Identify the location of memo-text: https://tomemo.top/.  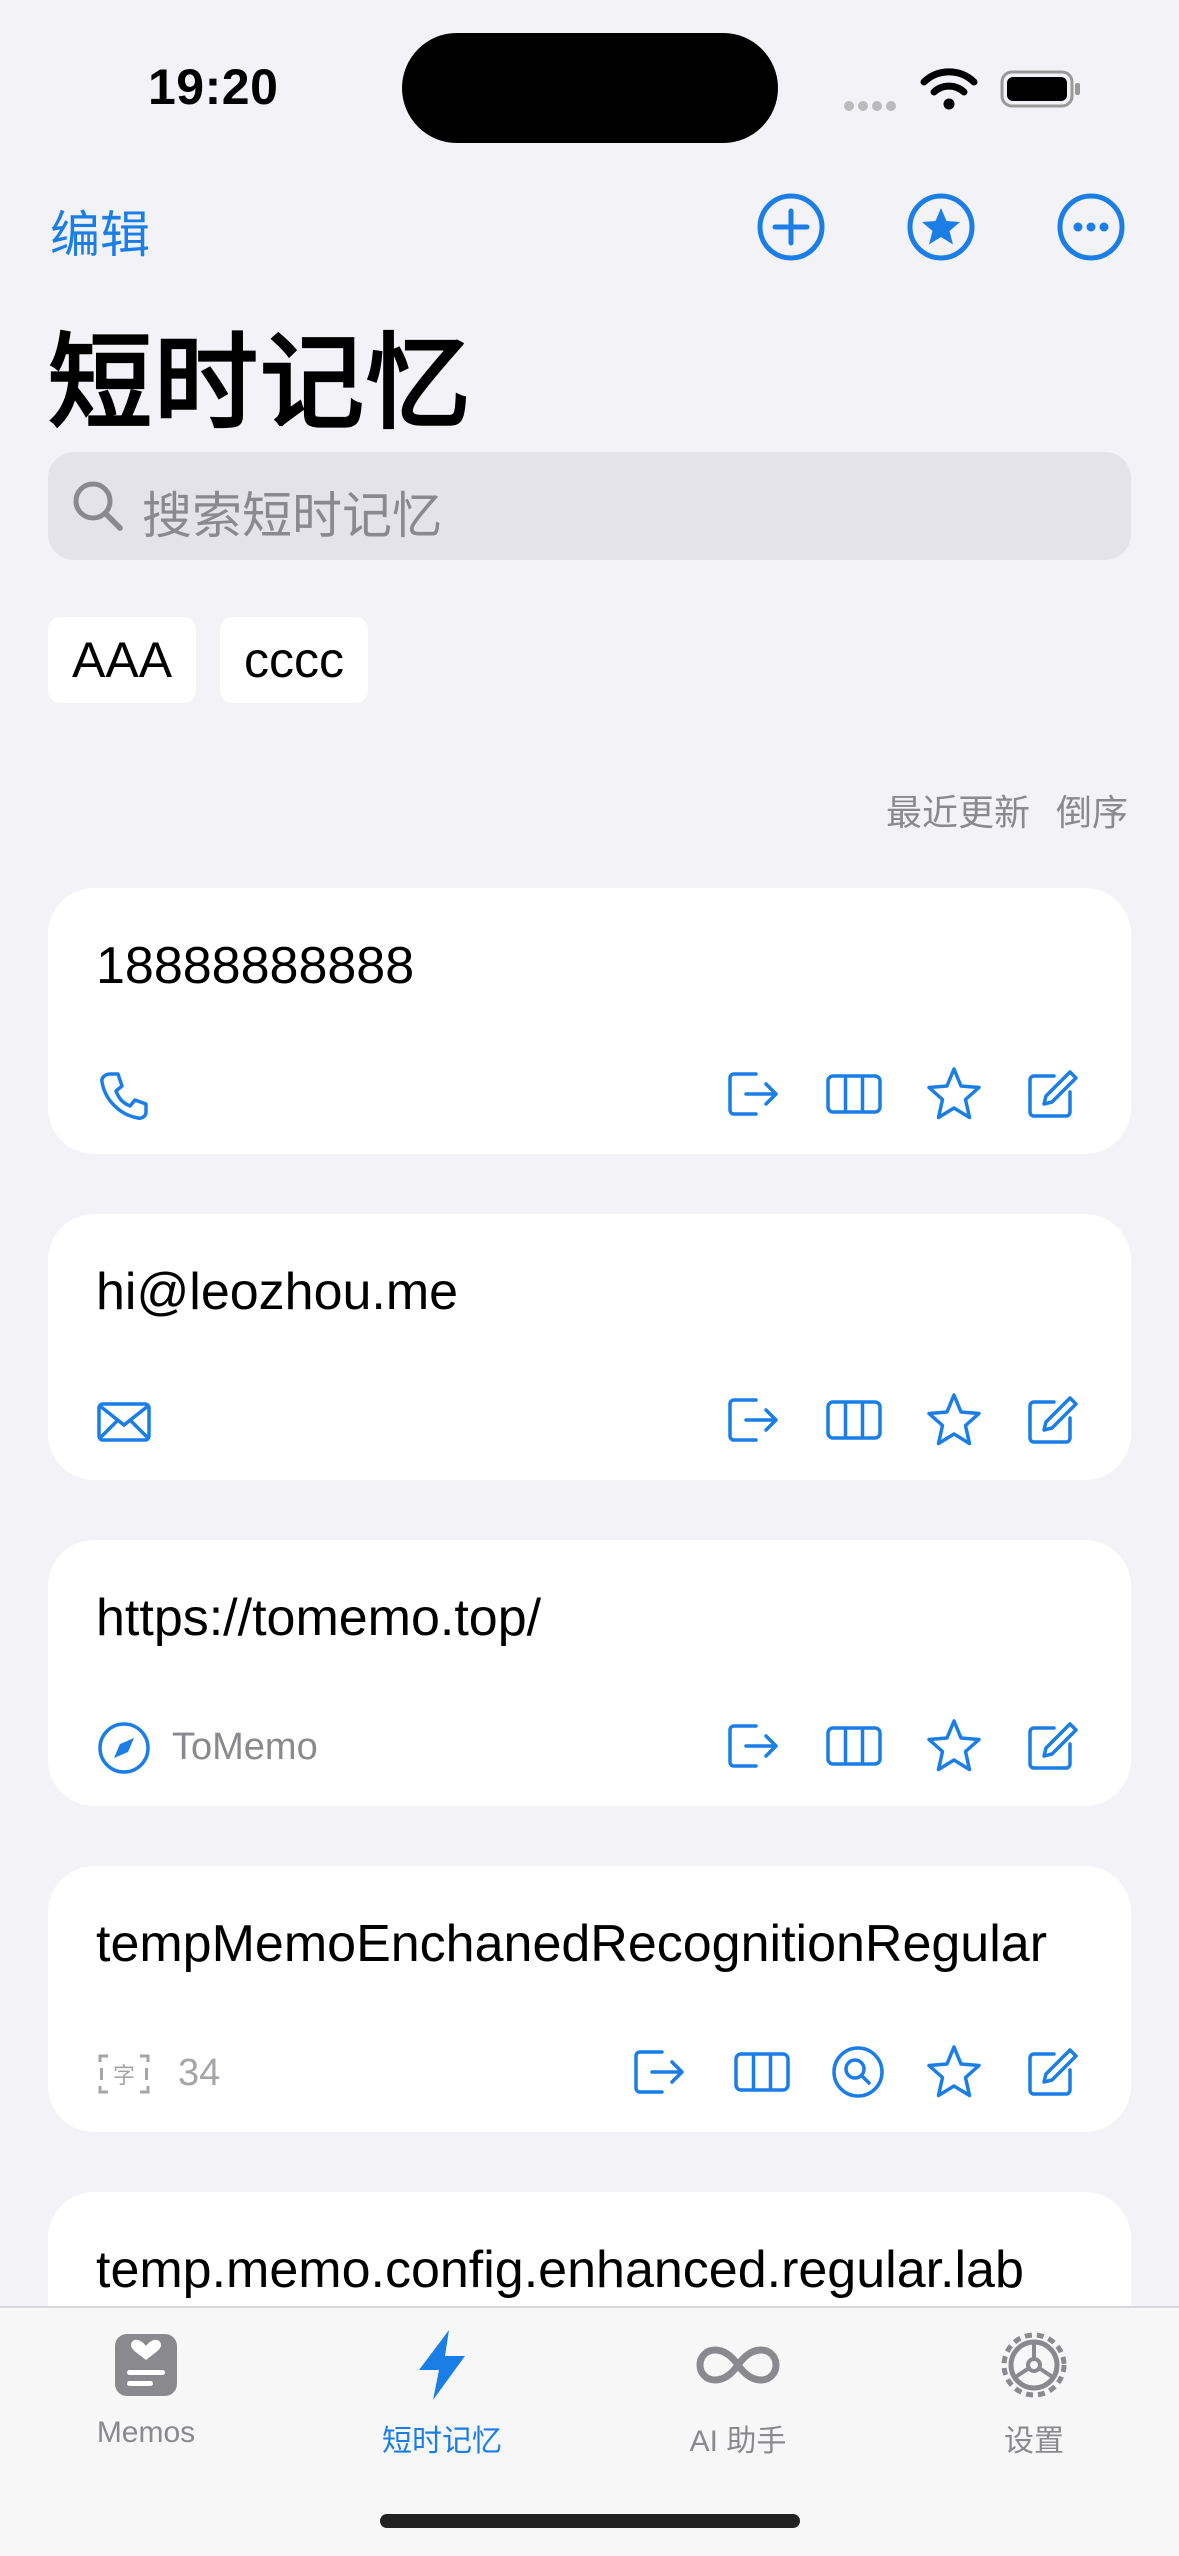
(319, 1618).